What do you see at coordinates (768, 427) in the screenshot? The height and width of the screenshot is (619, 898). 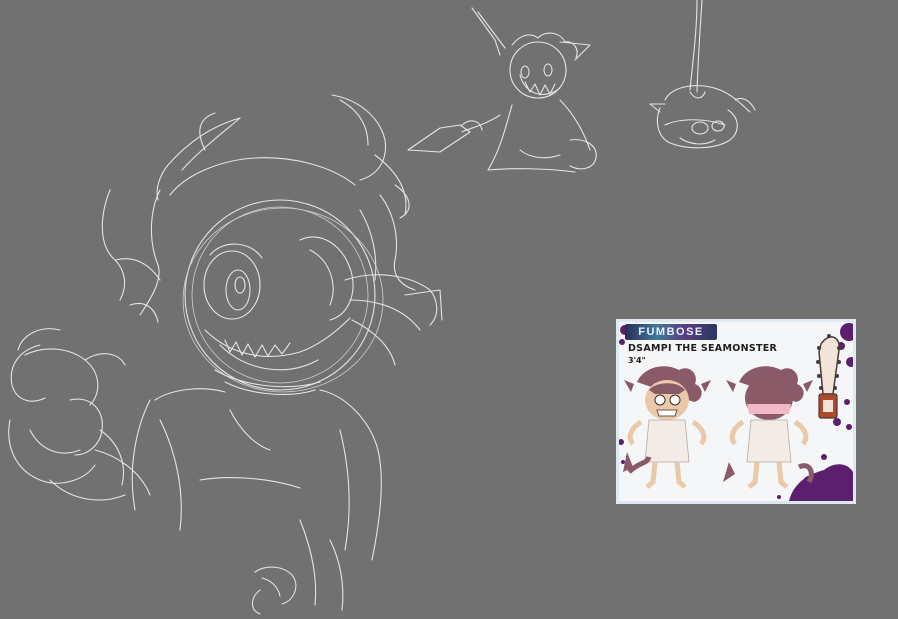 I see `character-back-view` at bounding box center [768, 427].